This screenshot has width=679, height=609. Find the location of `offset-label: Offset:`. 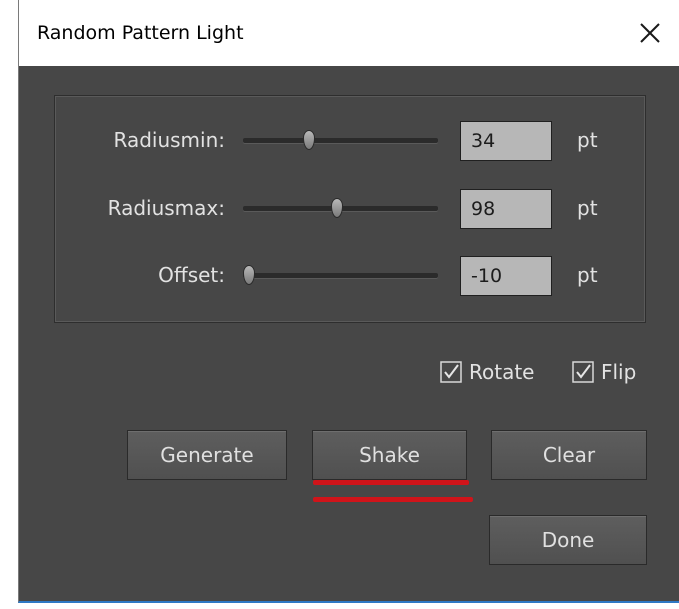

offset-label: Offset: is located at coordinates (191, 275).